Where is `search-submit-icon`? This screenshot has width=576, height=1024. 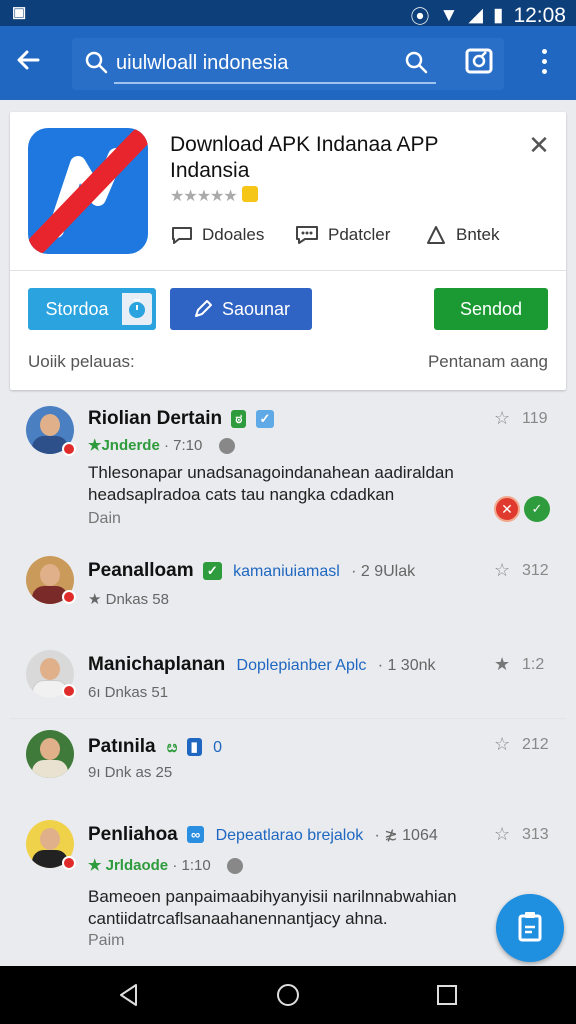 search-submit-icon is located at coordinates (417, 65).